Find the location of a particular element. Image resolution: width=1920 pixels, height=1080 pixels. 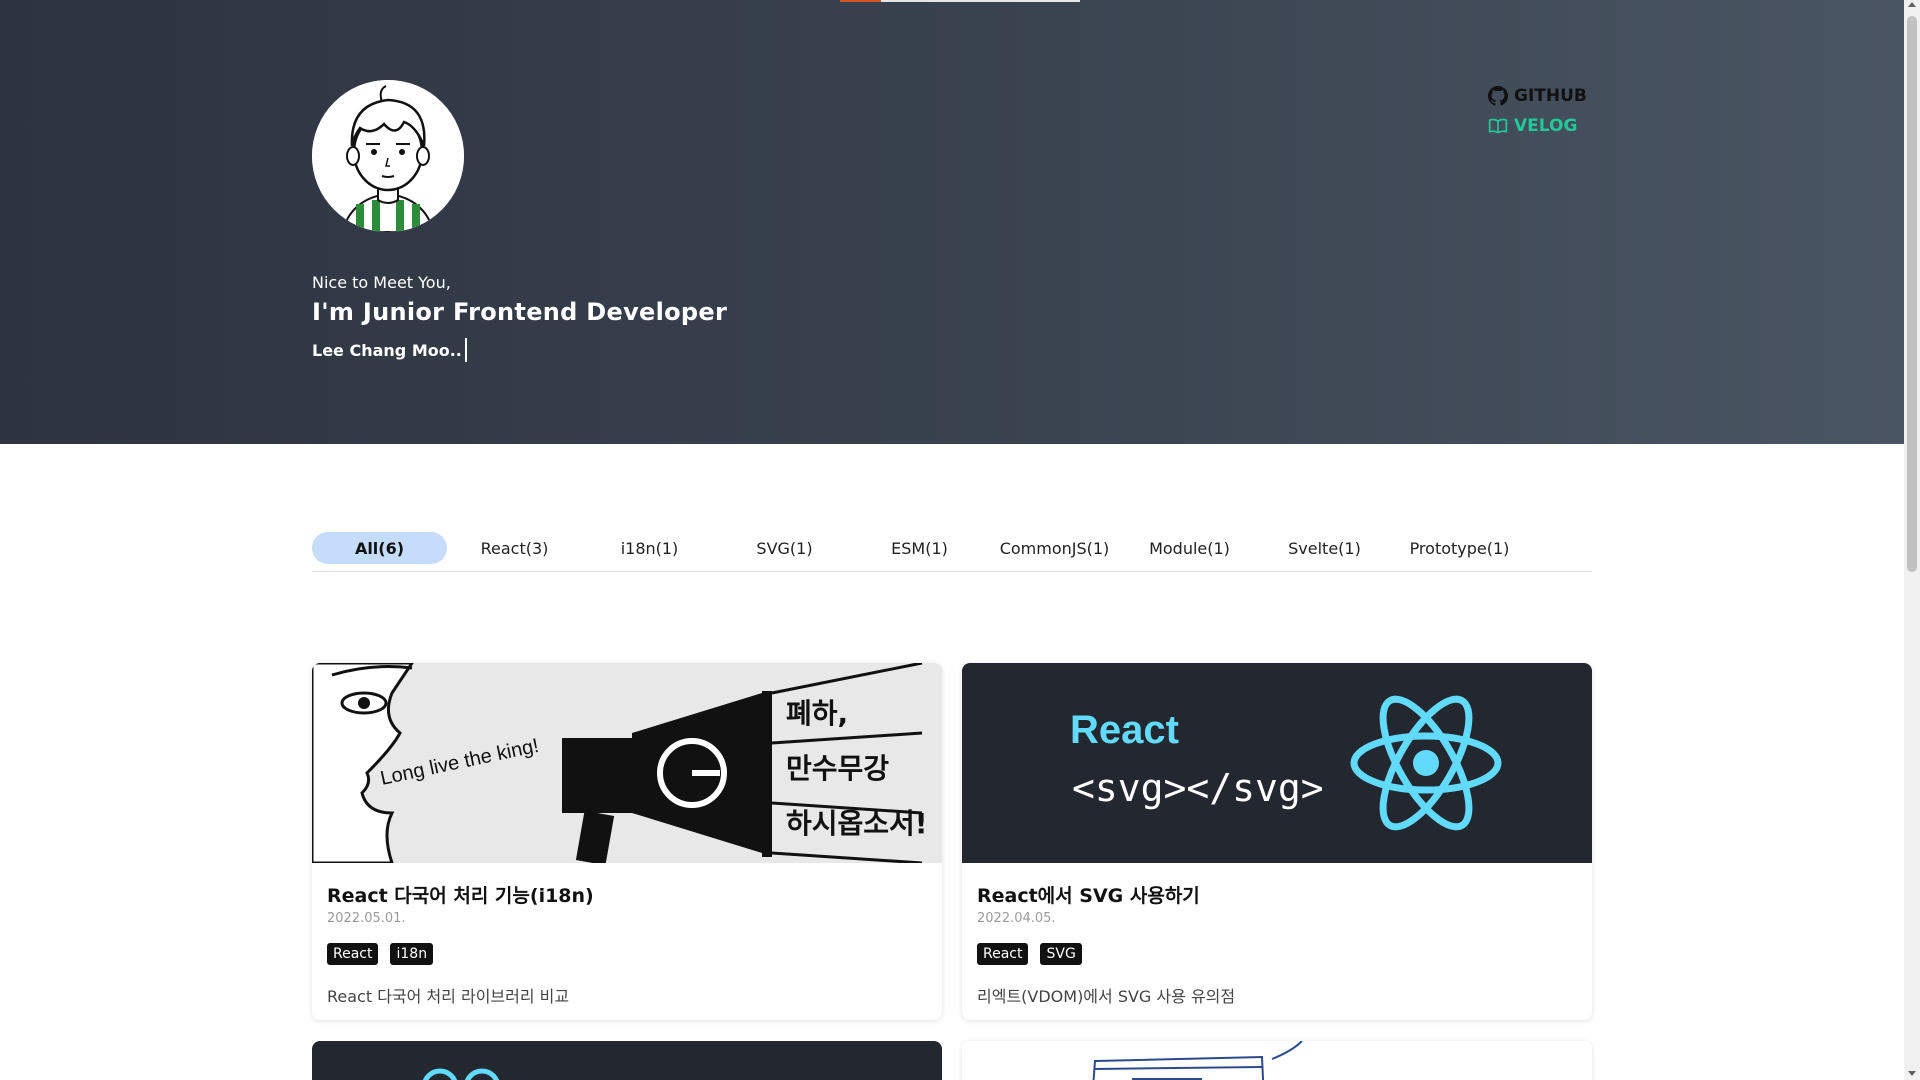

post-thumbnail: Long live the king! 폐하, 만수무강 하시옵소서! is located at coordinates (627, 763).